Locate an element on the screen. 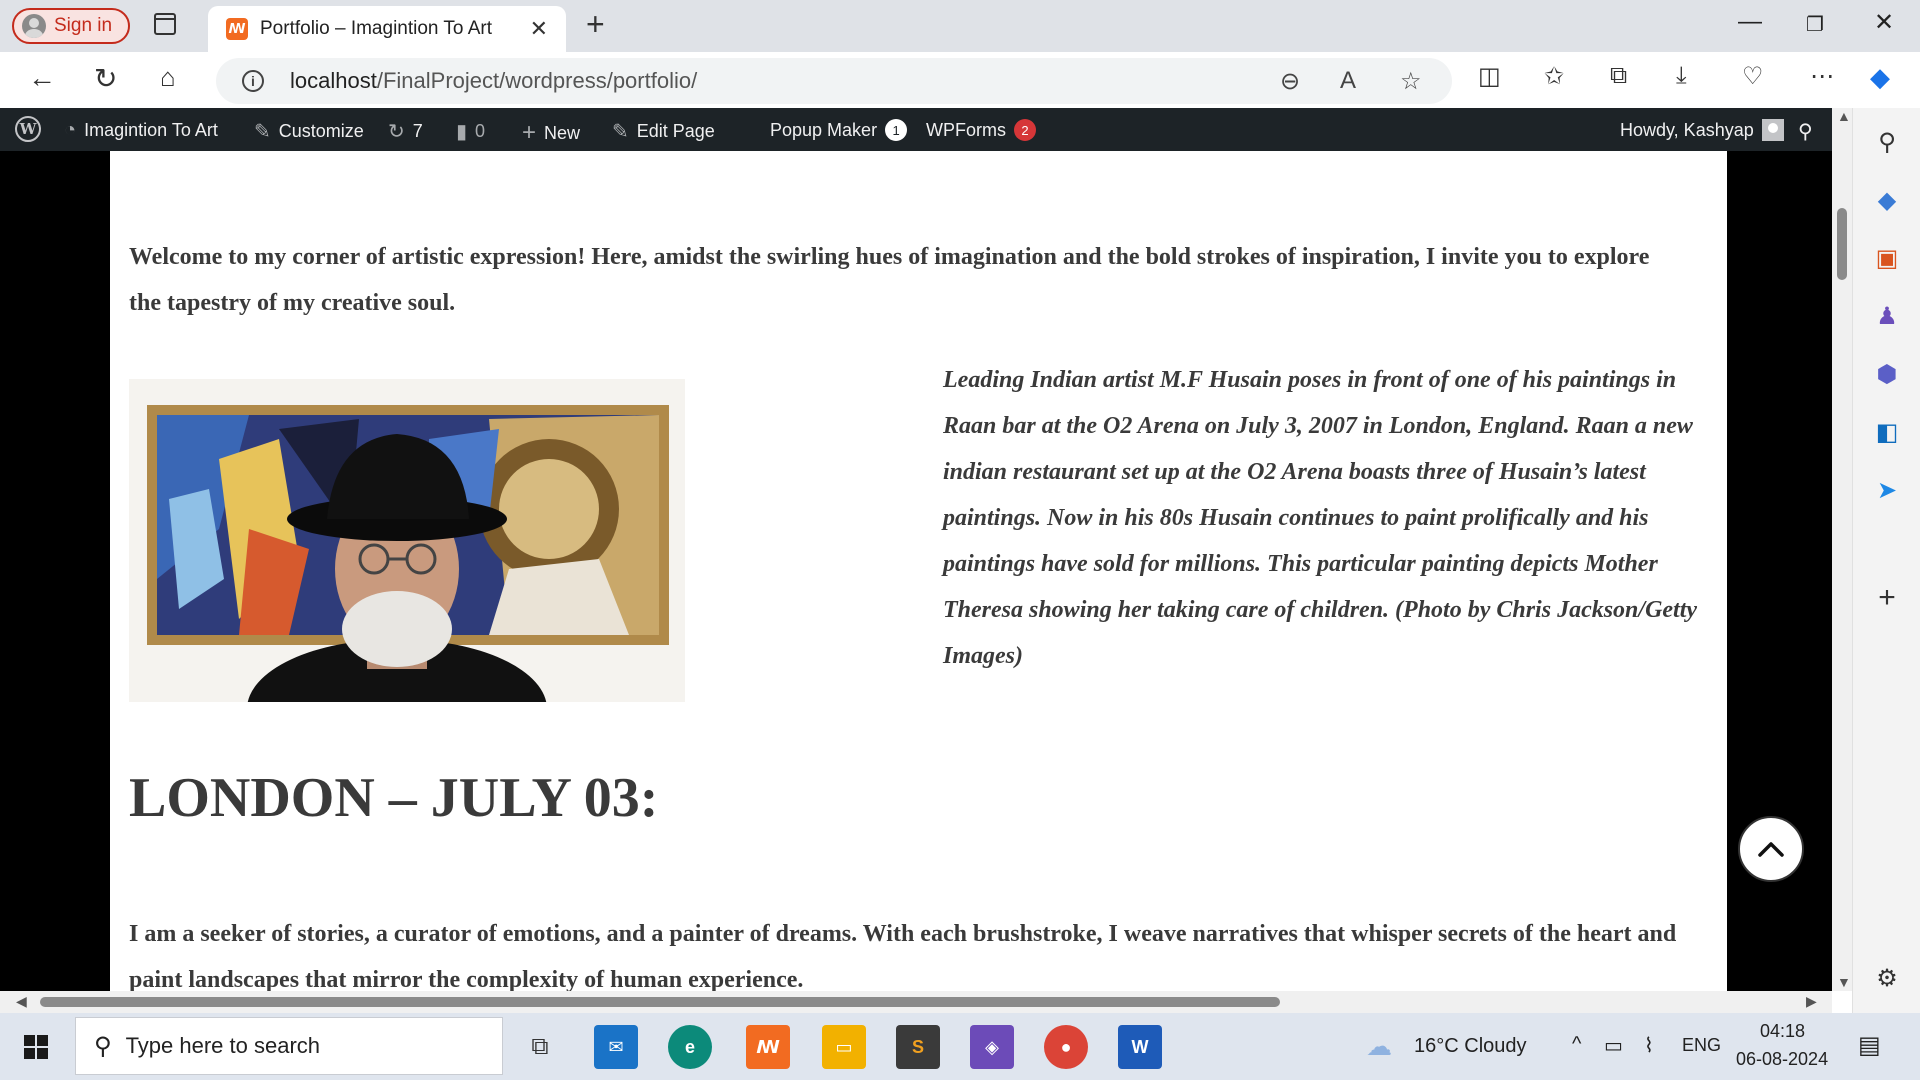  minimize-icon: — is located at coordinates (1750, 22).